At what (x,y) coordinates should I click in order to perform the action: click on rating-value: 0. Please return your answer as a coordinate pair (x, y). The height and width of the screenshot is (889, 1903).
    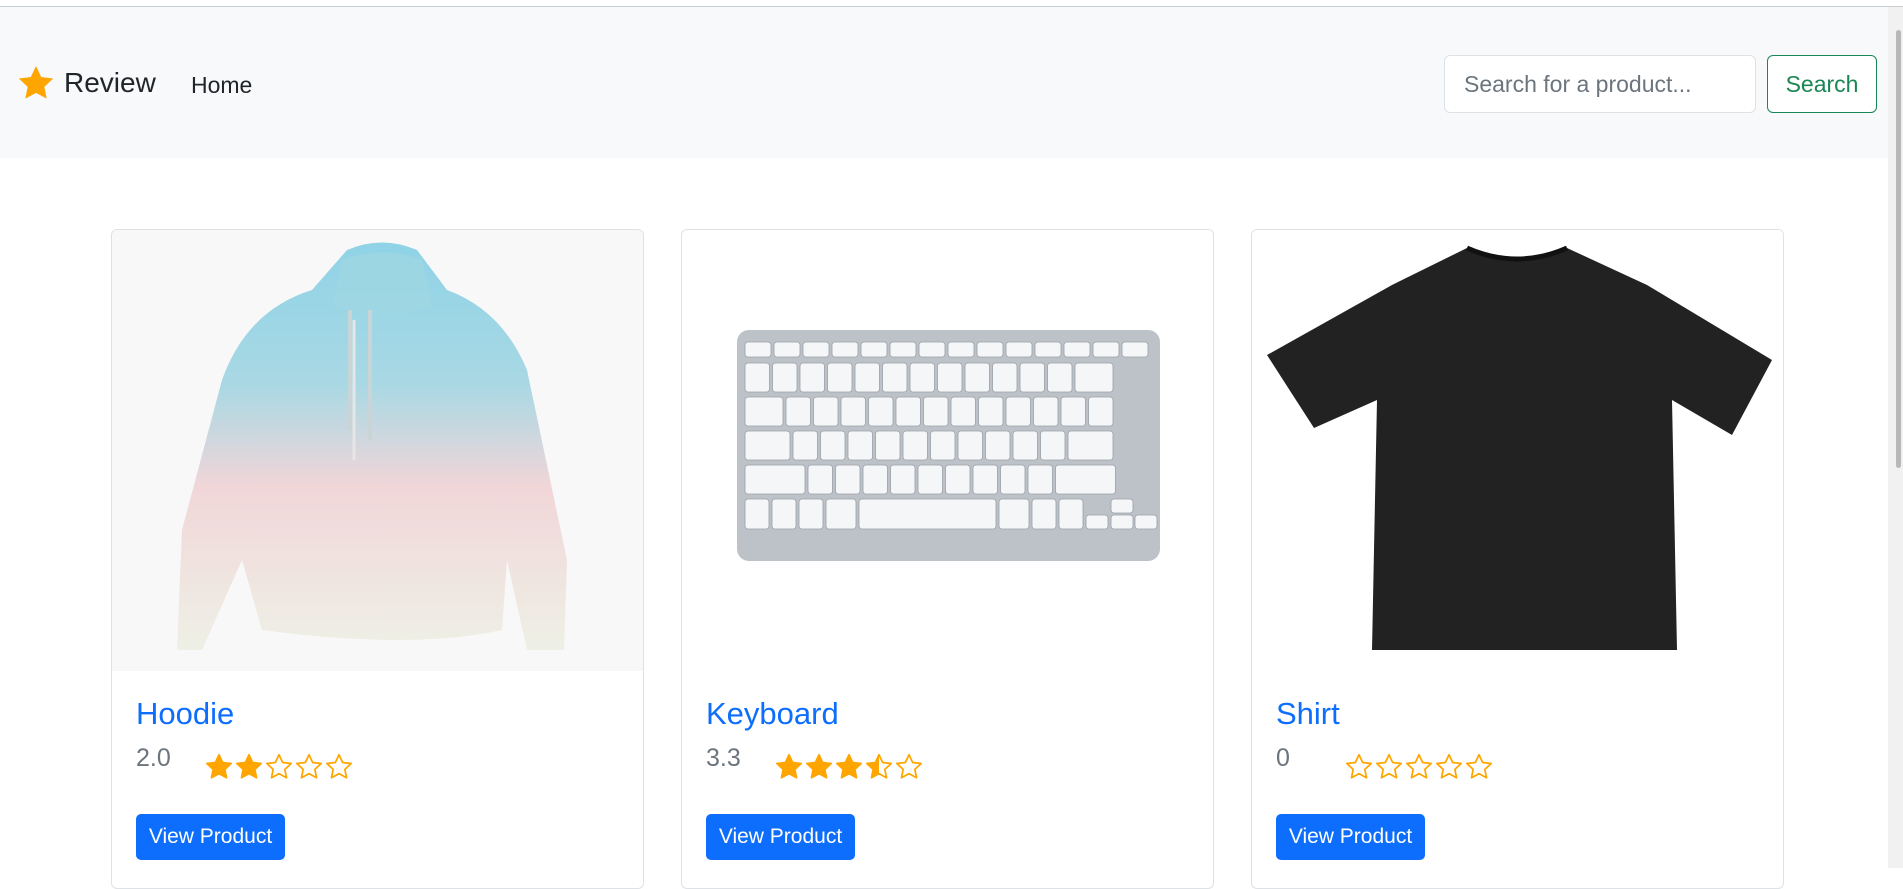
    Looking at the image, I should click on (1283, 758).